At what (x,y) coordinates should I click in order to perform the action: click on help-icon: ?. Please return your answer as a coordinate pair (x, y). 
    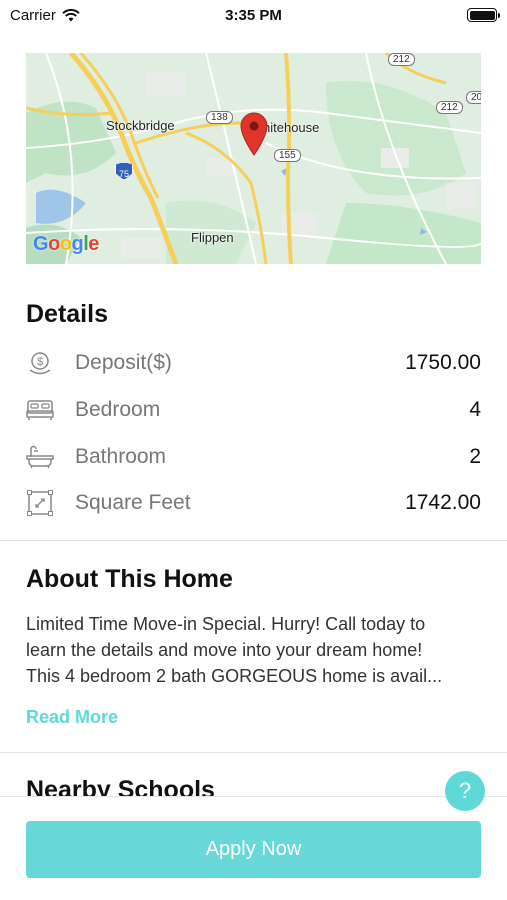
    Looking at the image, I should click on (465, 790).